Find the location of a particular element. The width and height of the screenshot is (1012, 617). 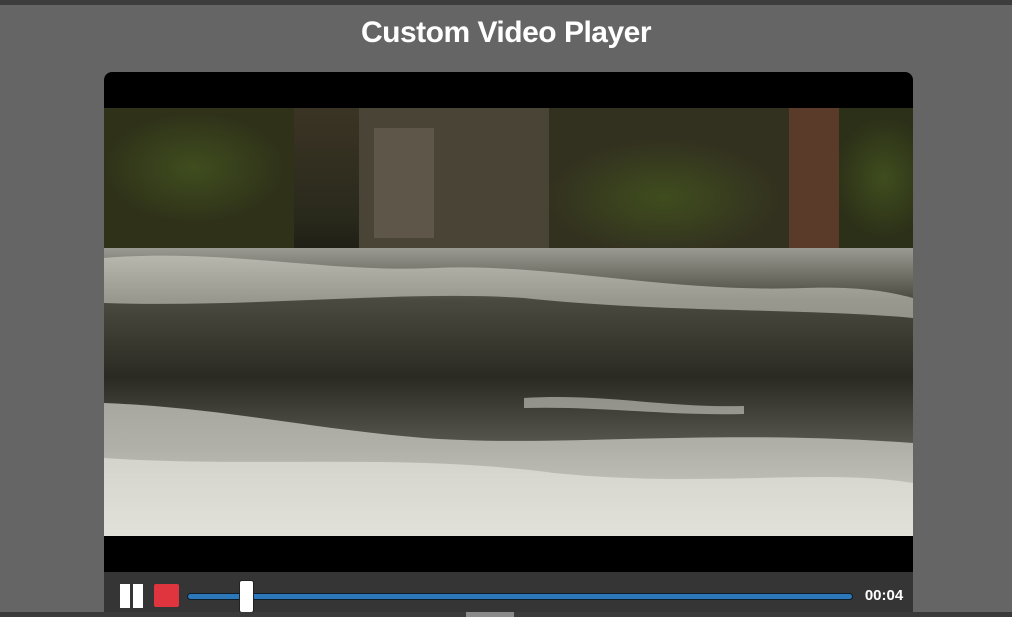

elapsed-time: 00:04 is located at coordinates (884, 595).